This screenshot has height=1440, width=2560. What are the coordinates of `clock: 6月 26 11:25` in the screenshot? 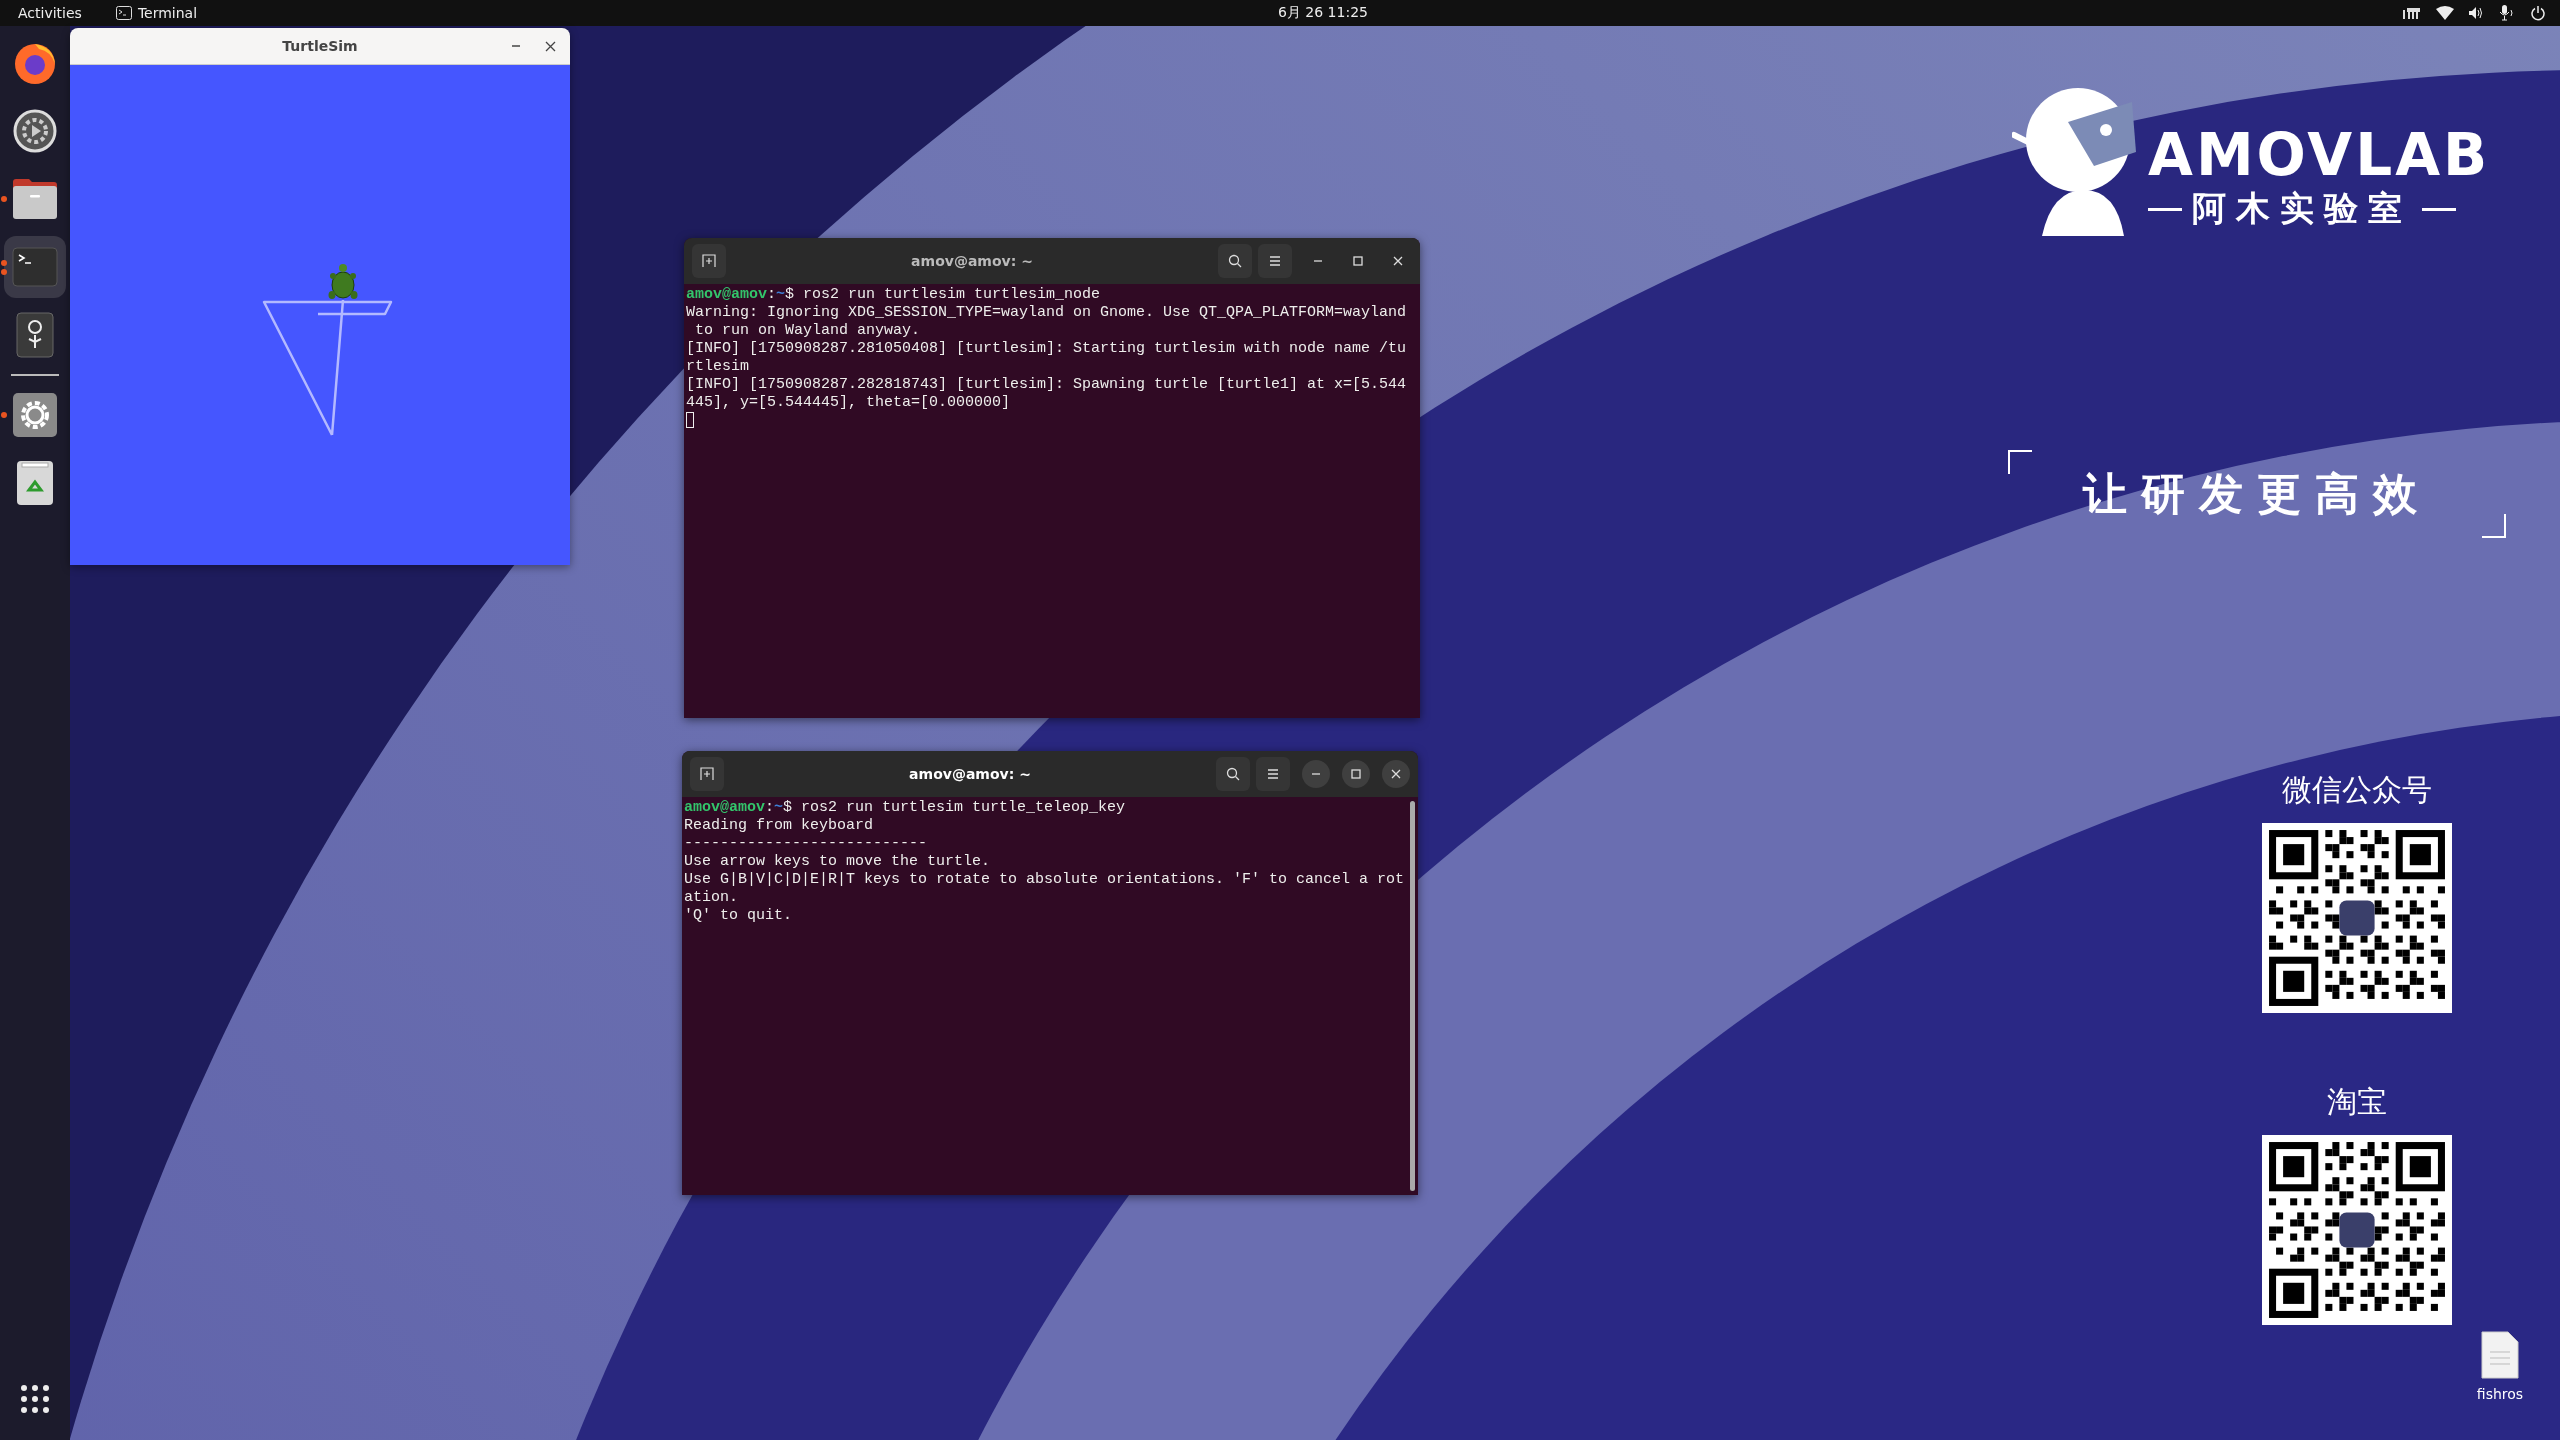 It's located at (1323, 13).